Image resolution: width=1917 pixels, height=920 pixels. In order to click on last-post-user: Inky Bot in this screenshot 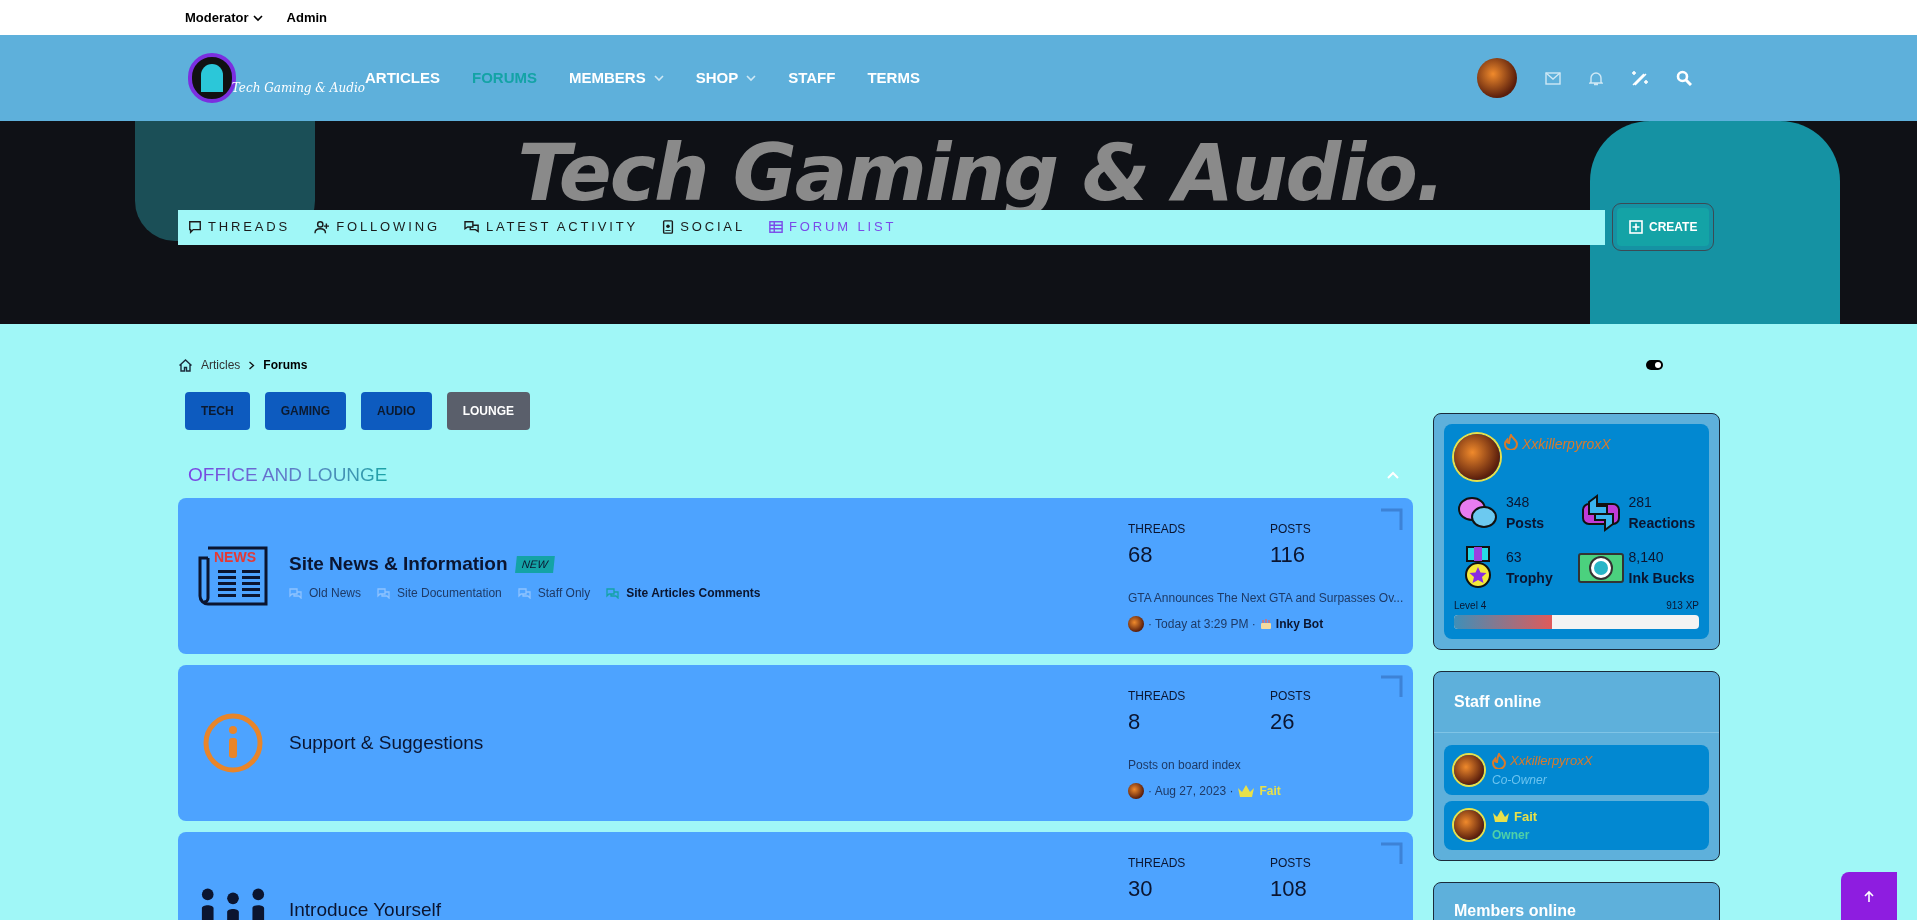, I will do `click(1299, 624)`.